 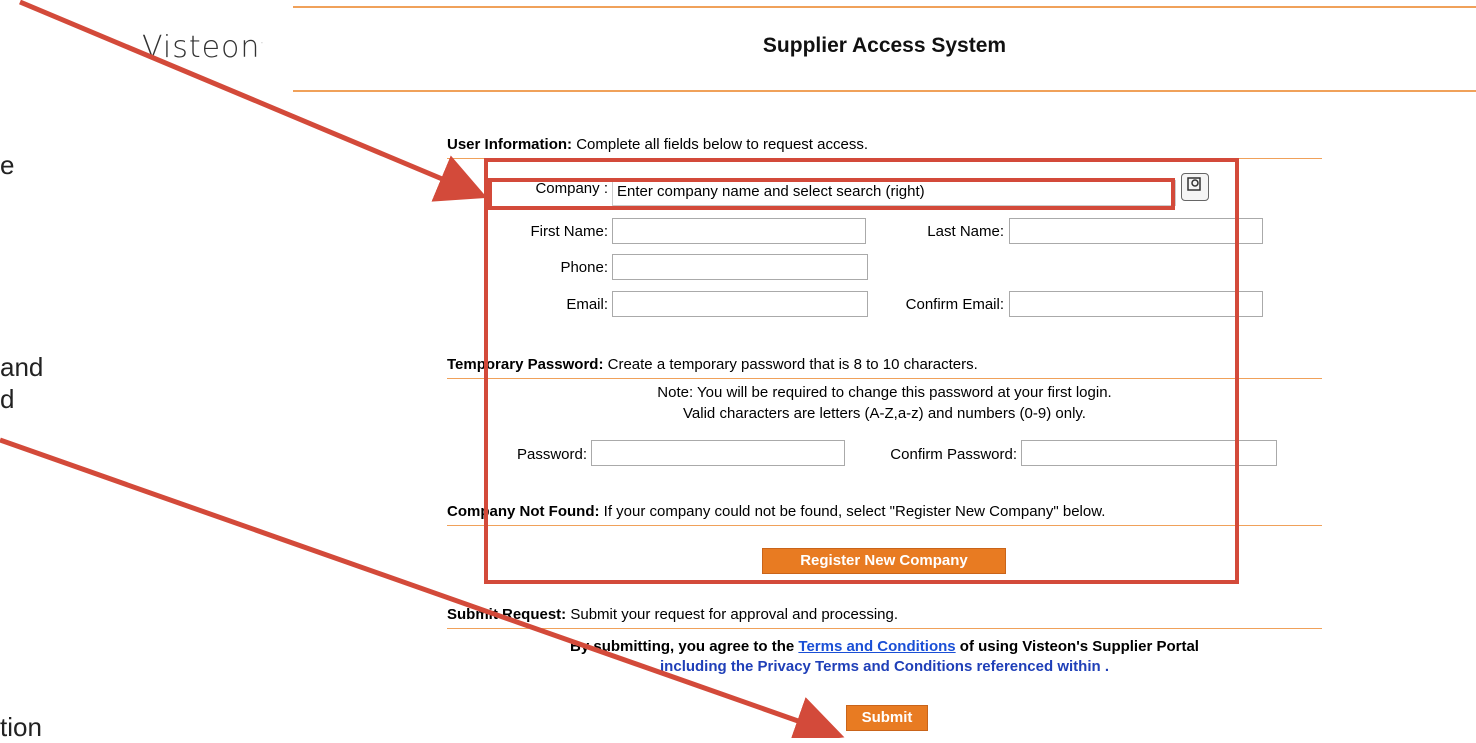 What do you see at coordinates (253, 101) in the screenshot?
I see `arrow-to-company-field` at bounding box center [253, 101].